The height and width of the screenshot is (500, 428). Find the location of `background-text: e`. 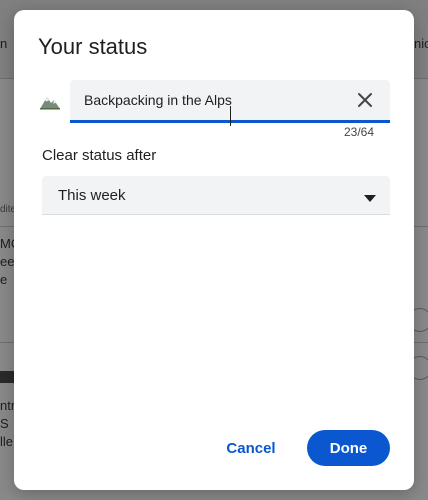

background-text: e is located at coordinates (4, 279).